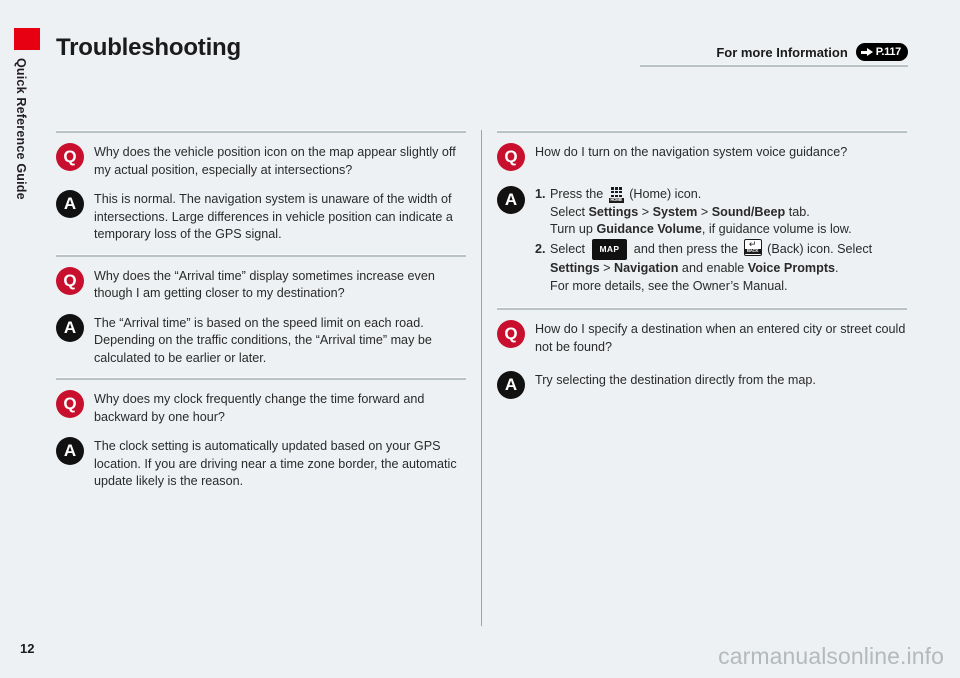 The width and height of the screenshot is (960, 678). I want to click on step-text: and then press the, so click(686, 248).